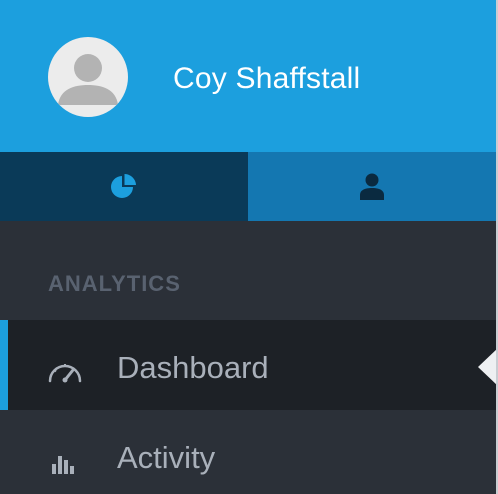 This screenshot has height=494, width=498. Describe the element at coordinates (88, 79) in the screenshot. I see `user-silhouette-icon` at that location.